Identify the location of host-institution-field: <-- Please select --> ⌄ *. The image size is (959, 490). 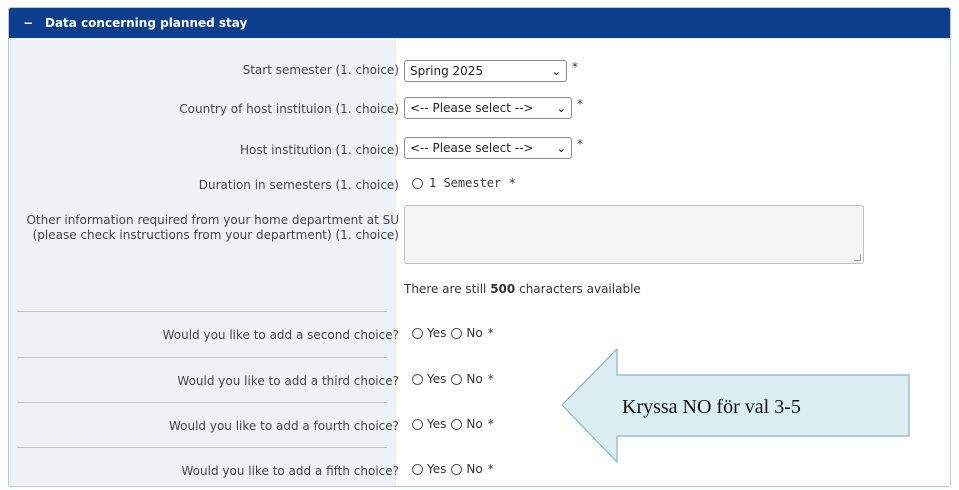
(493, 148).